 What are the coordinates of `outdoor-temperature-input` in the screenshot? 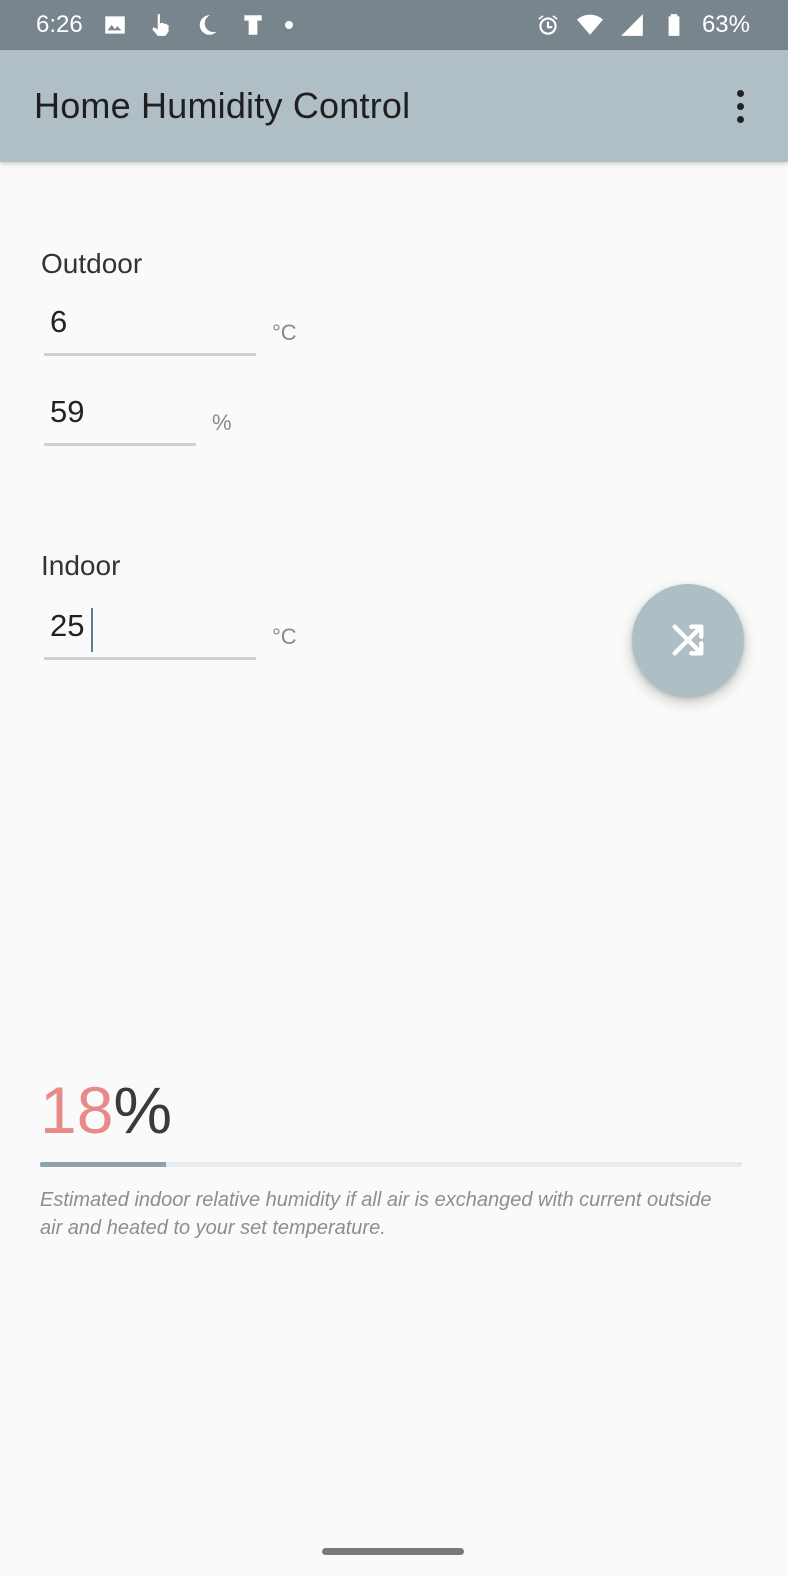 It's located at (150, 327).